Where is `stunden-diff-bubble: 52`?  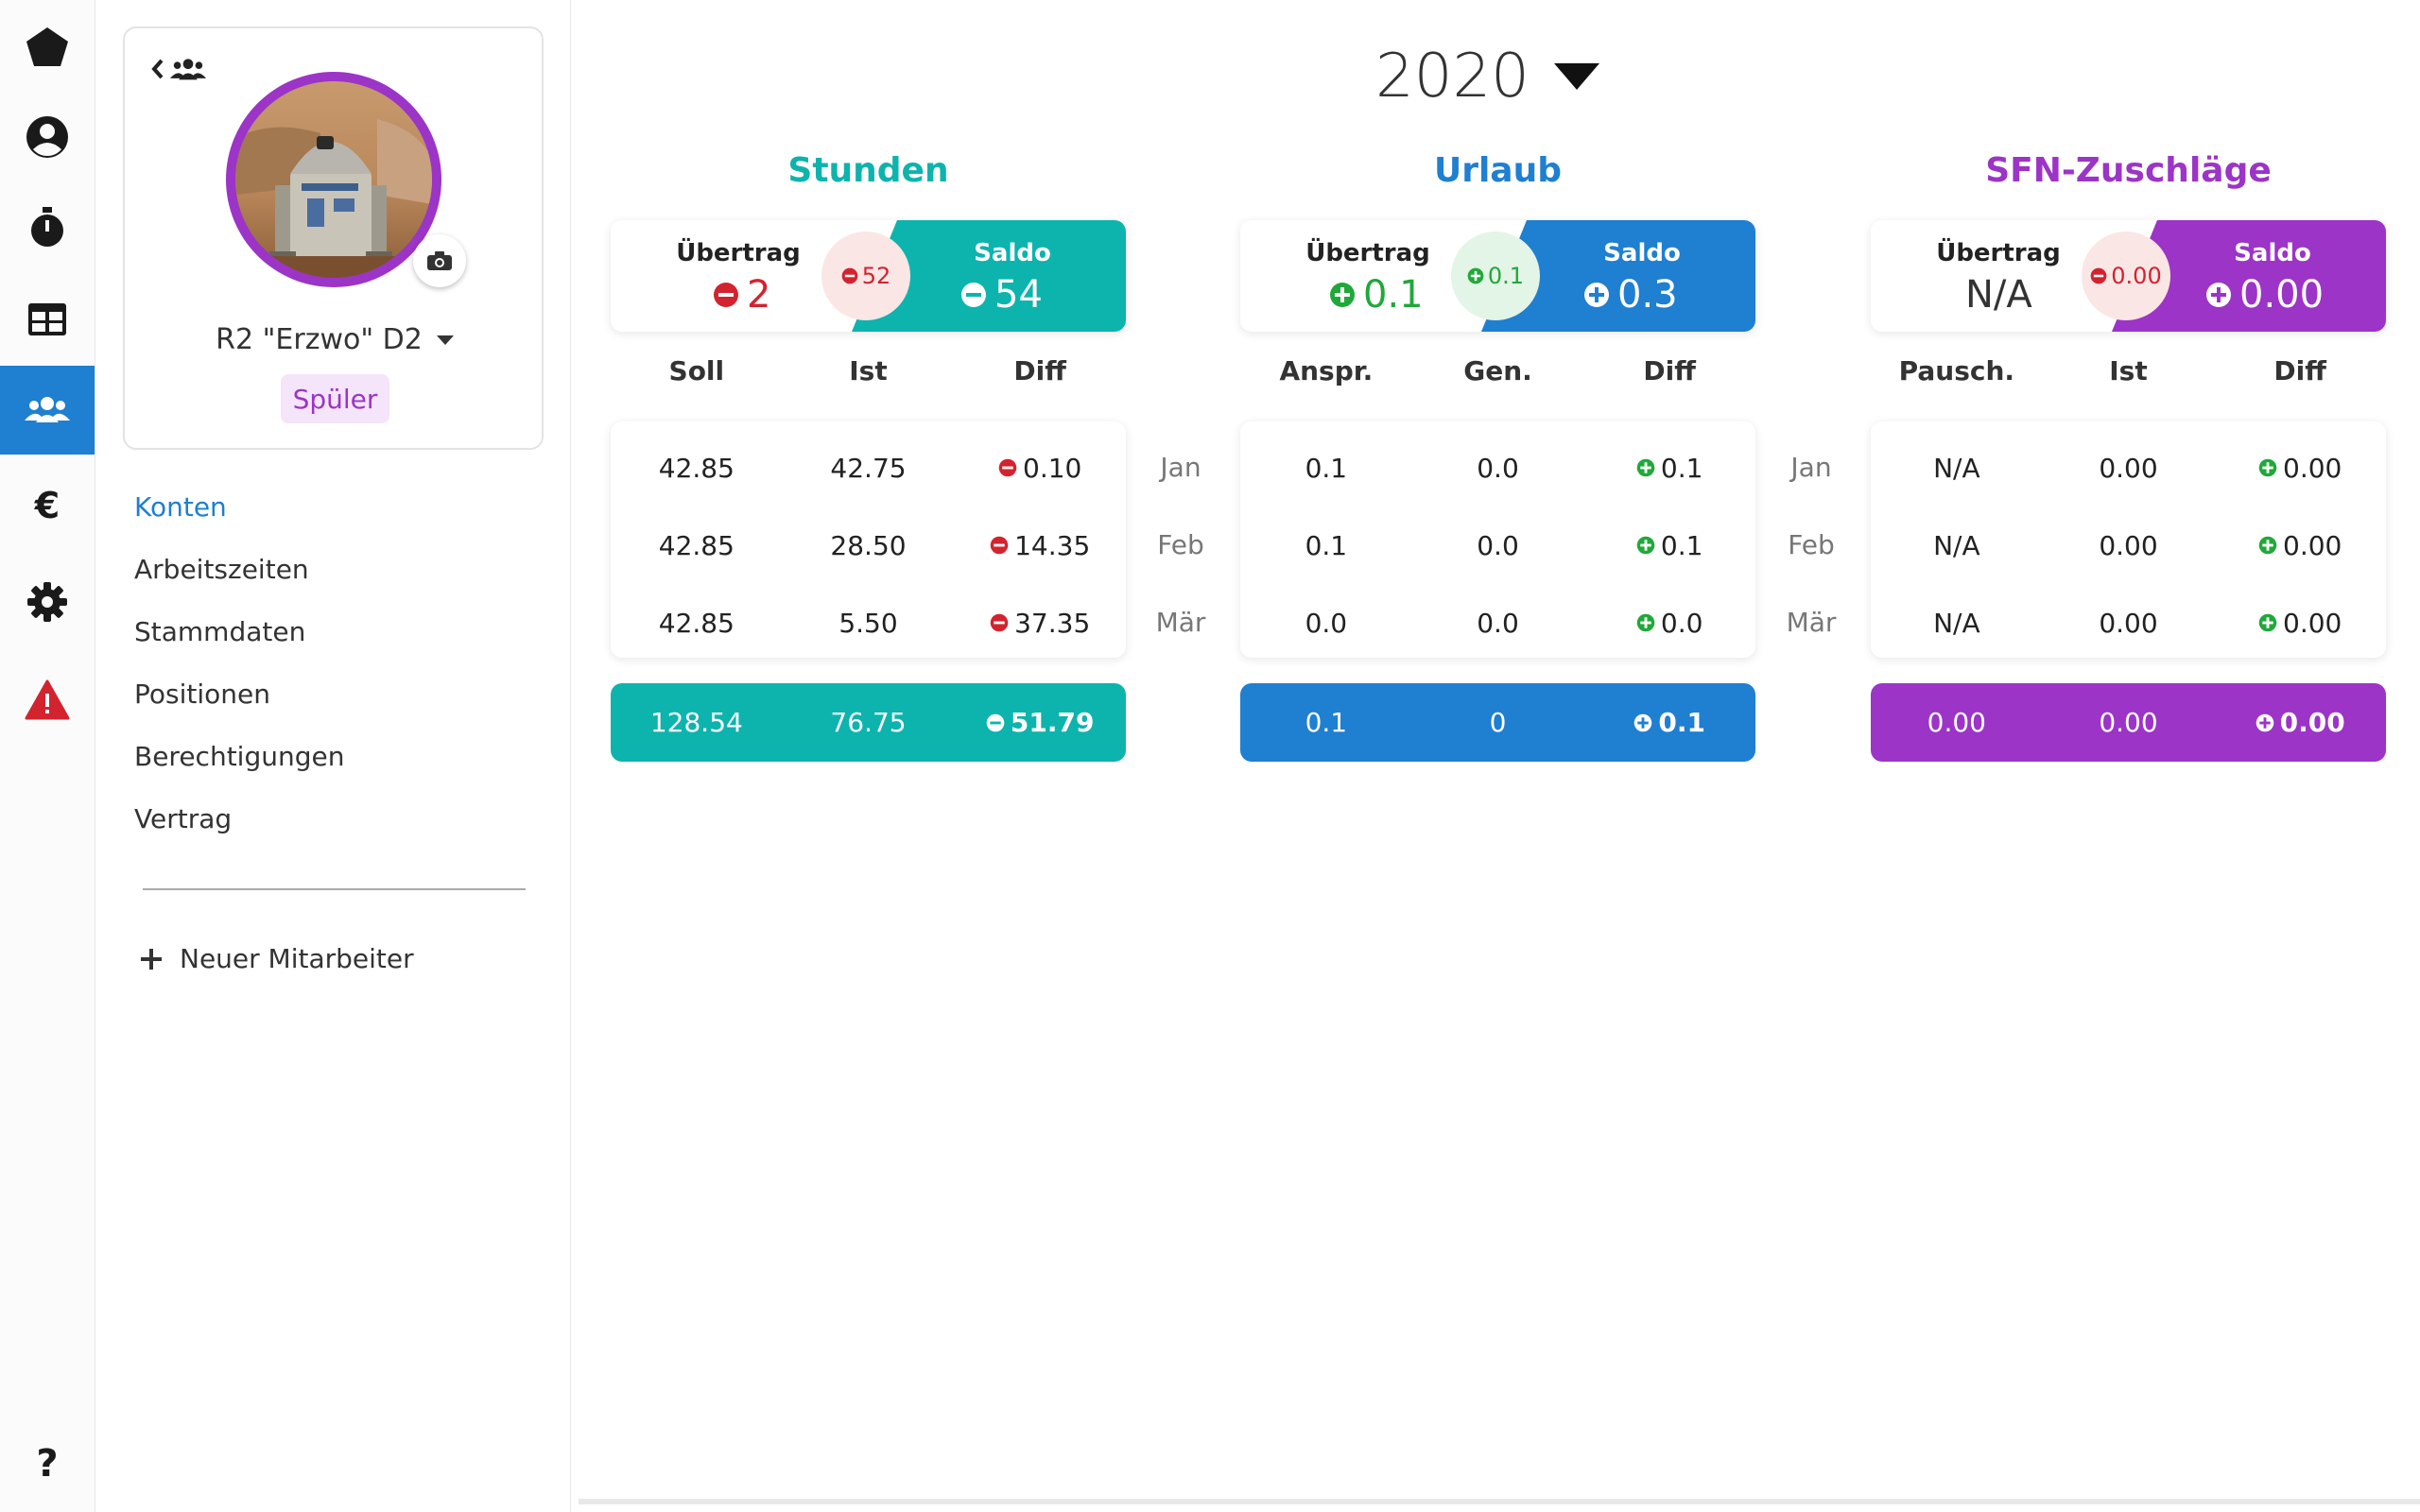
stunden-diff-bubble: 52 is located at coordinates (865, 276).